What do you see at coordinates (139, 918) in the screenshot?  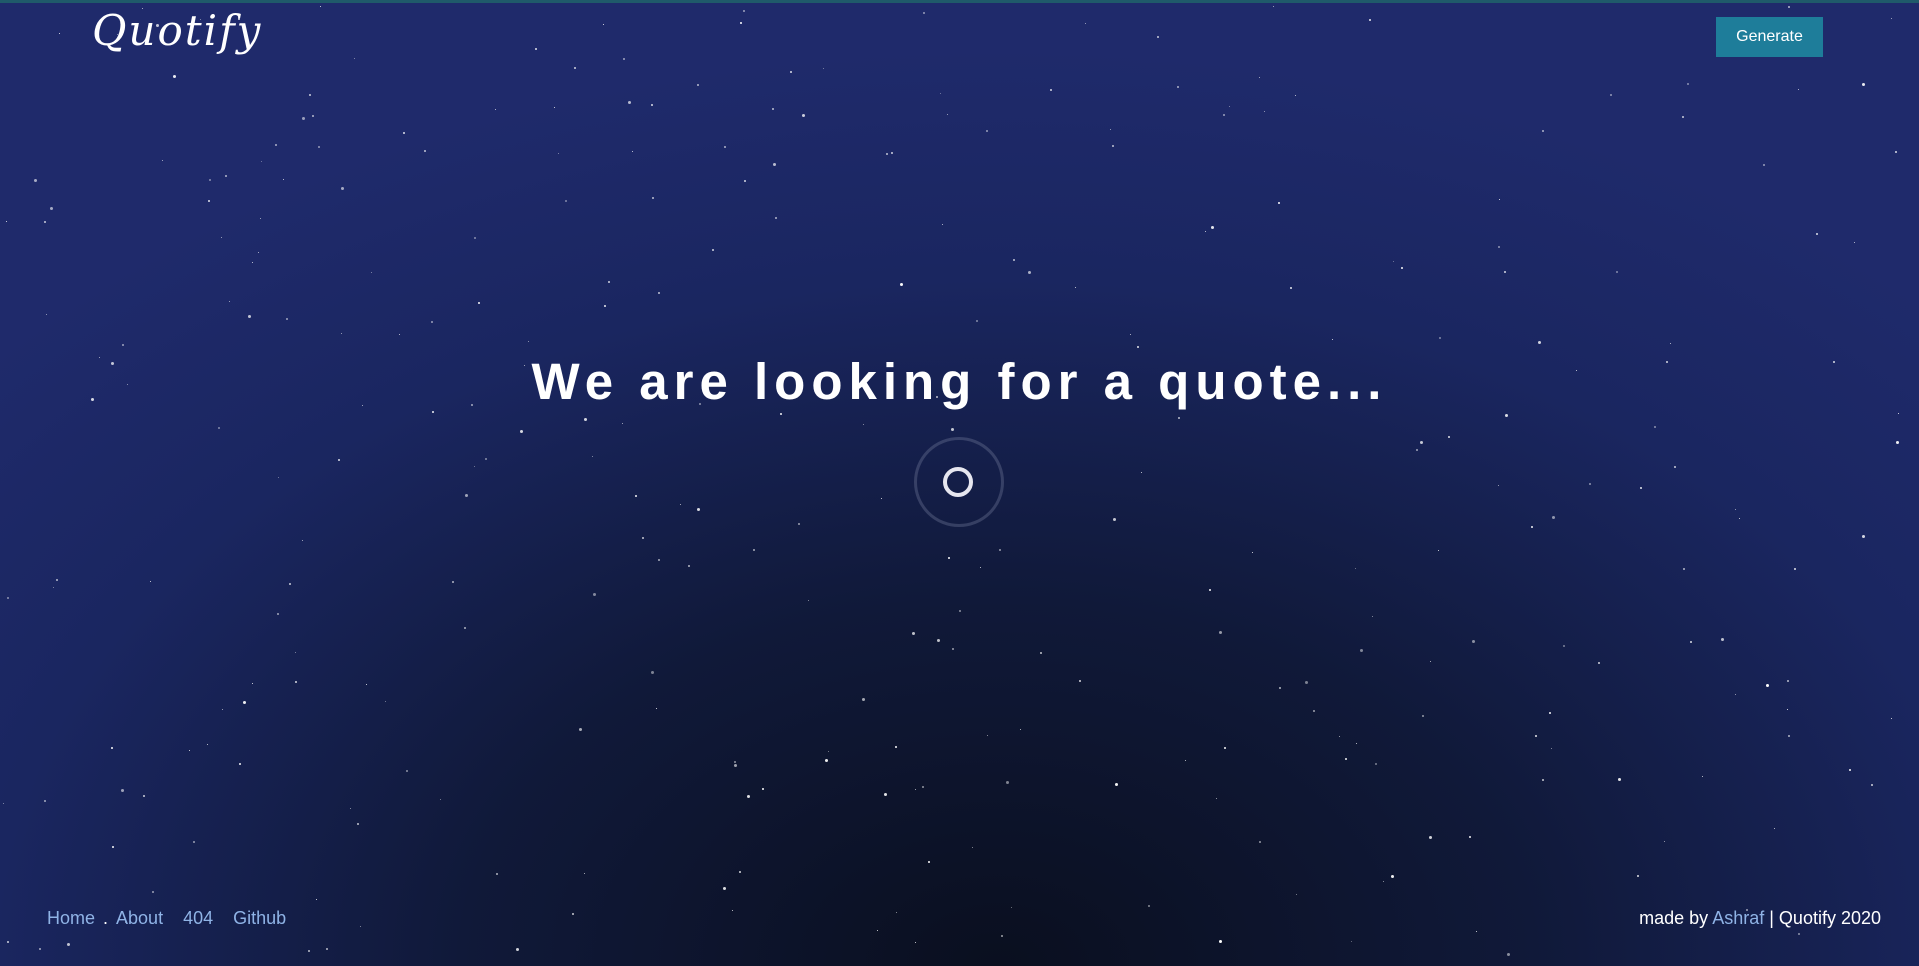 I see `footer-link-about: About` at bounding box center [139, 918].